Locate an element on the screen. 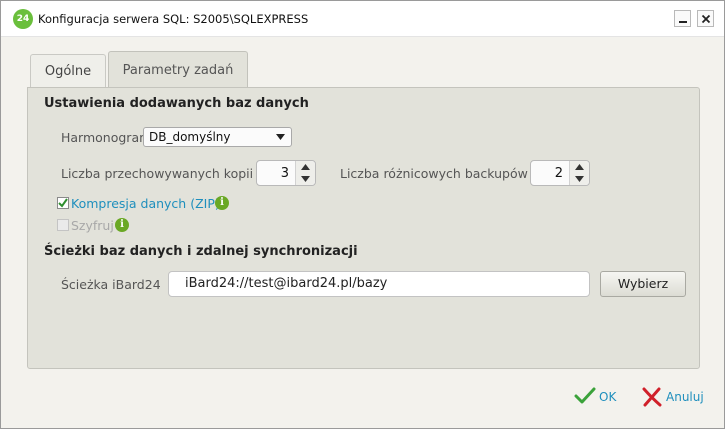 This screenshot has width=725, height=429. ok-label: OK is located at coordinates (608, 397).